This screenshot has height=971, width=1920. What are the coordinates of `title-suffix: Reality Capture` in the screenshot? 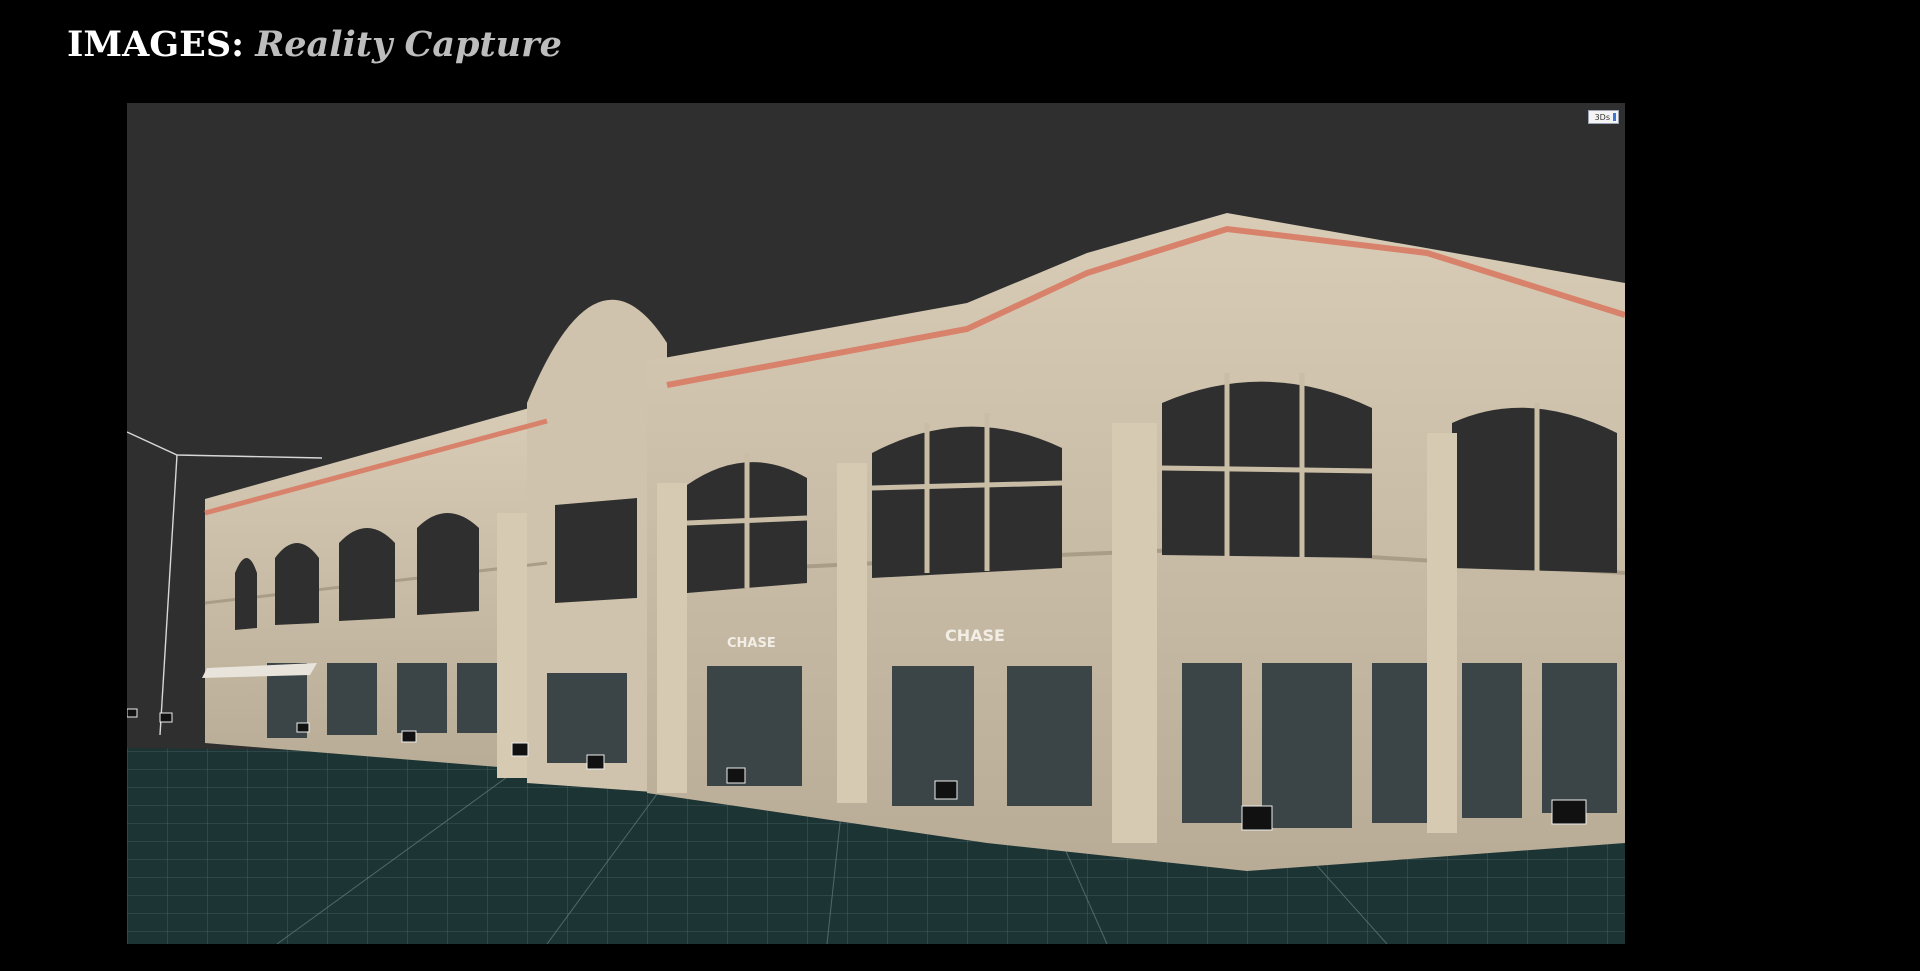 It's located at (408, 44).